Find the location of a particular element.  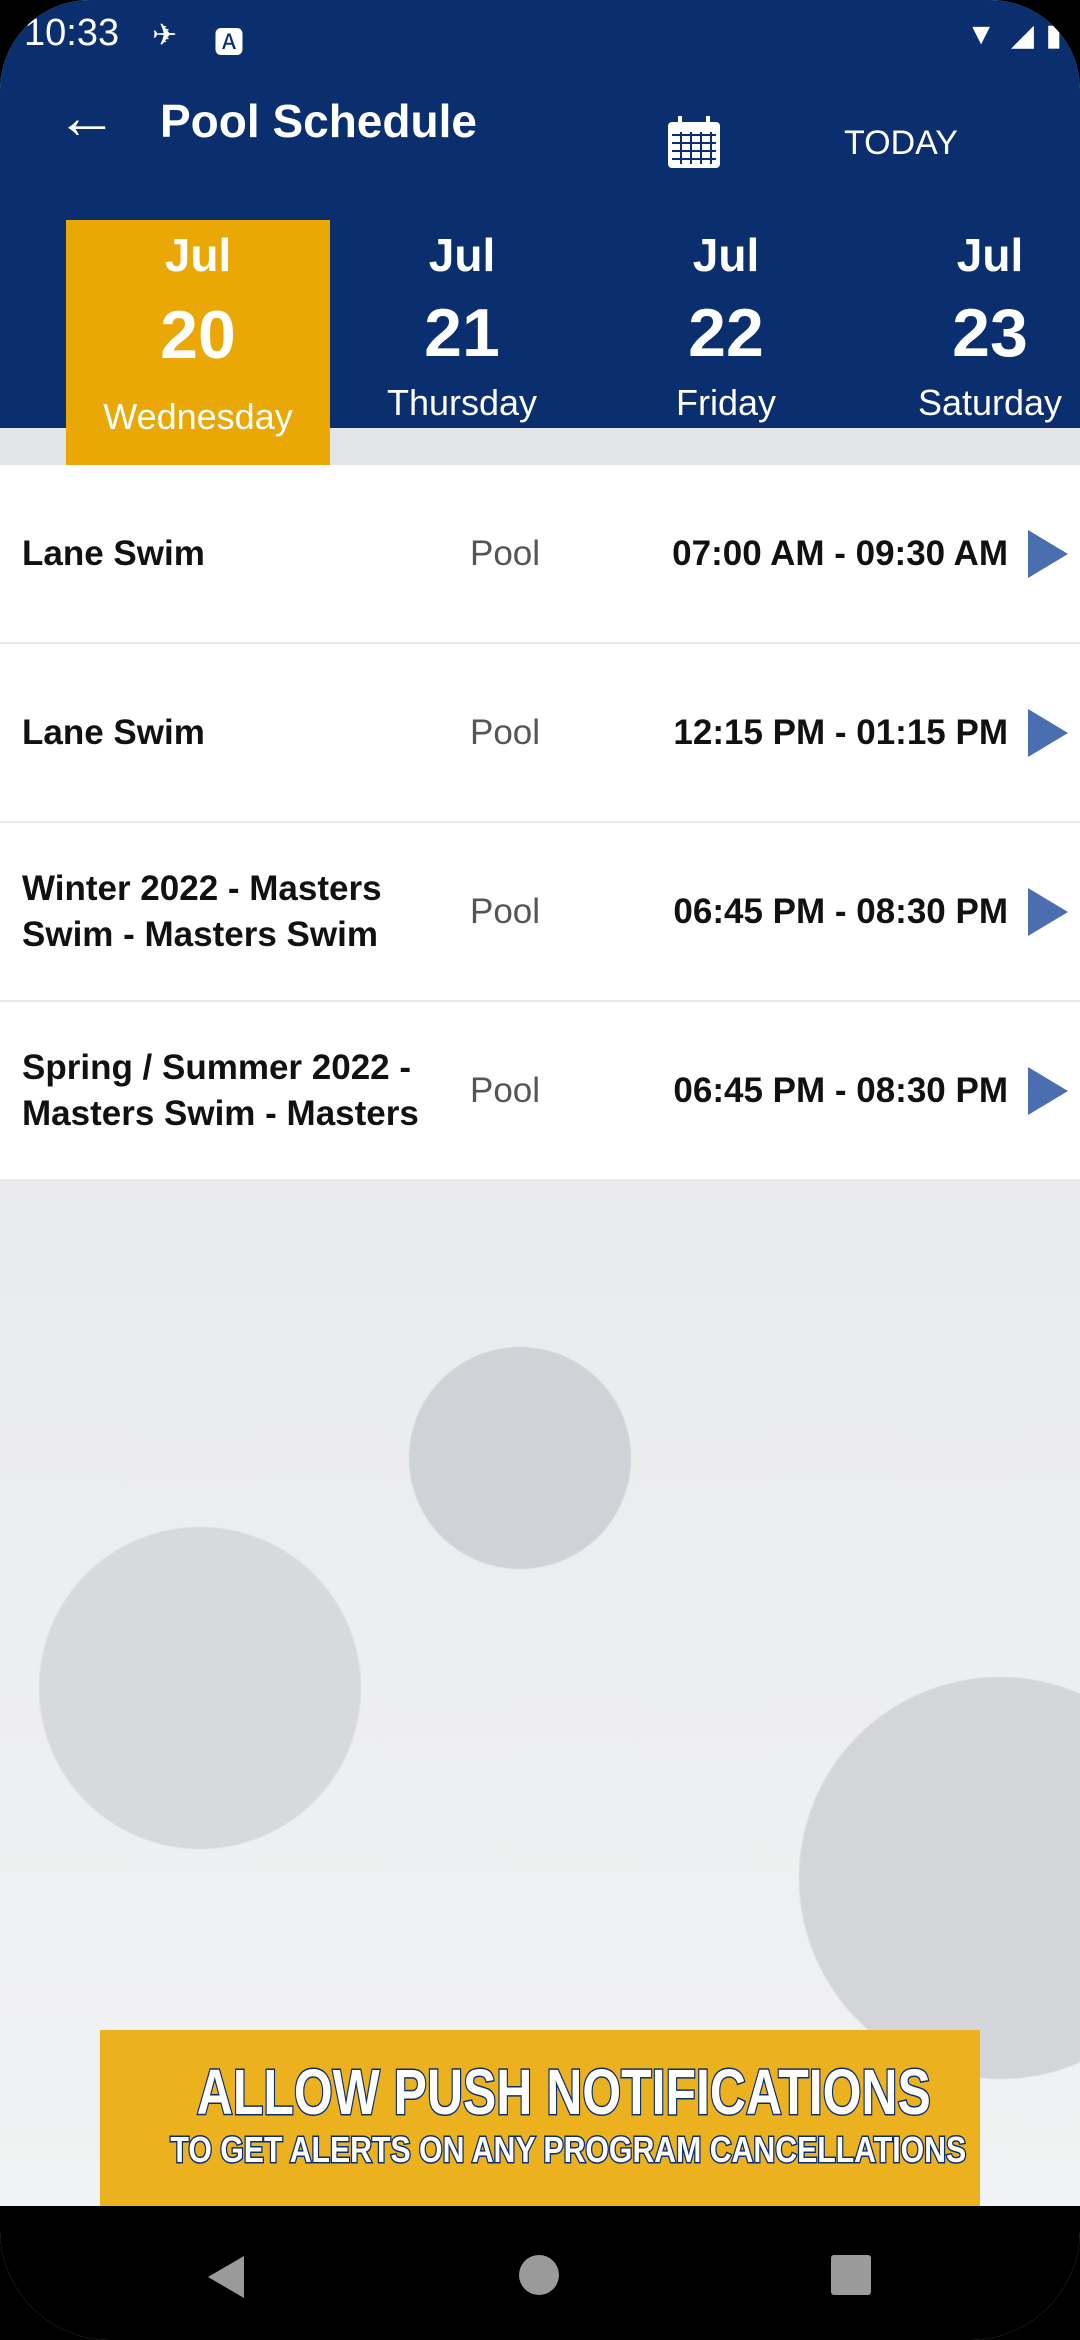

session-row: Lane Swim Pool 07:00 AM - 09:30 AM is located at coordinates (540, 554).